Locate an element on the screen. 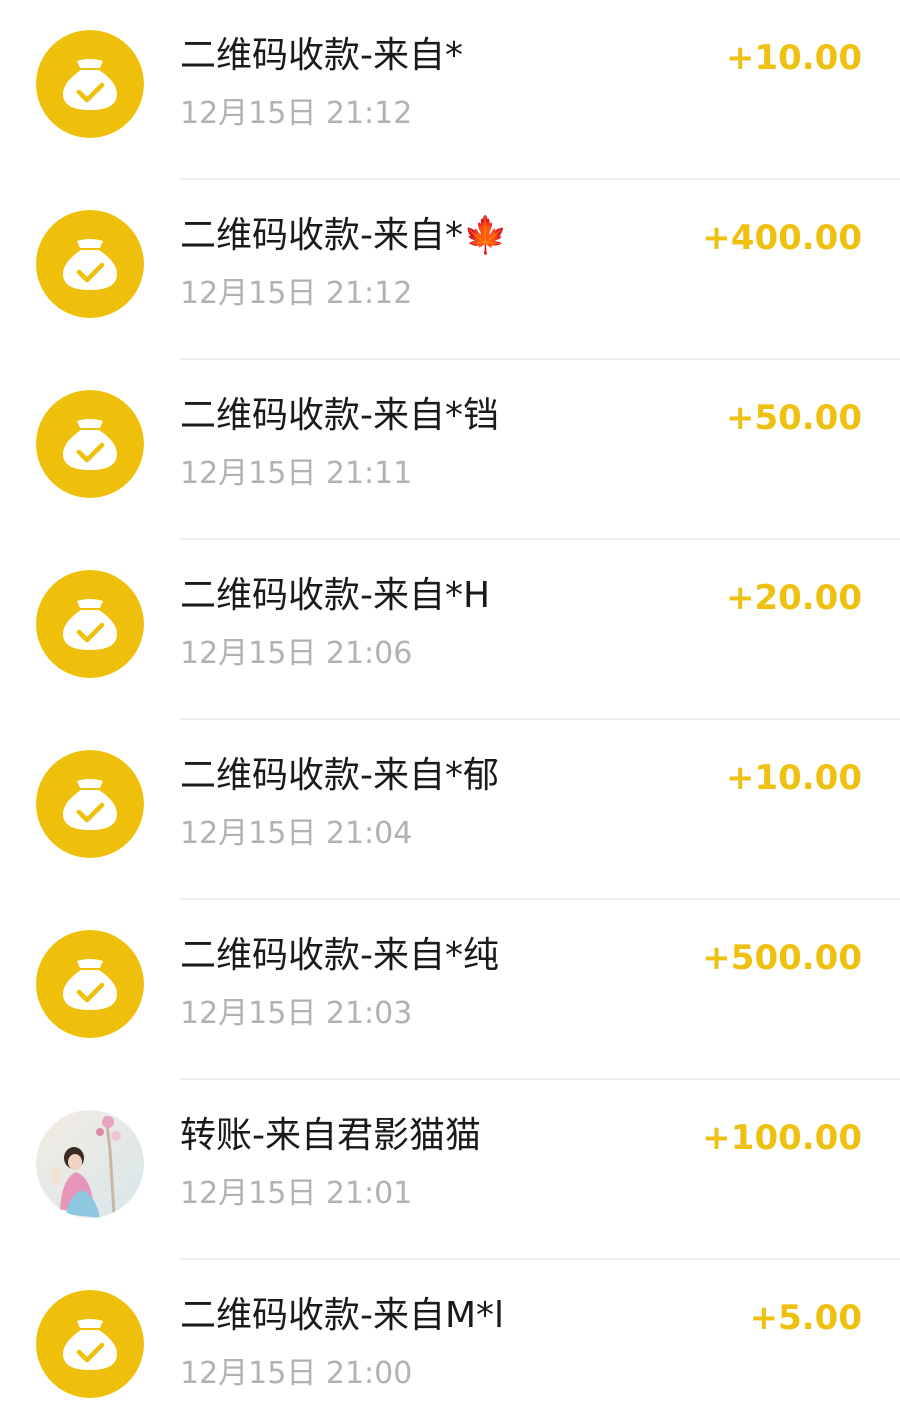 This screenshot has width=900, height=1413. transaction-row: 二维码收款-来自M*l 12月15日 21:00 +5.00 is located at coordinates (450, 1336).